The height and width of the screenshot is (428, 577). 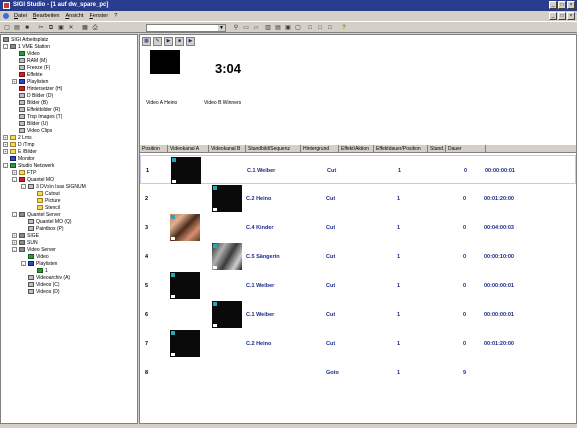 What do you see at coordinates (24, 172) in the screenshot?
I see `tree-item: + FTP` at bounding box center [24, 172].